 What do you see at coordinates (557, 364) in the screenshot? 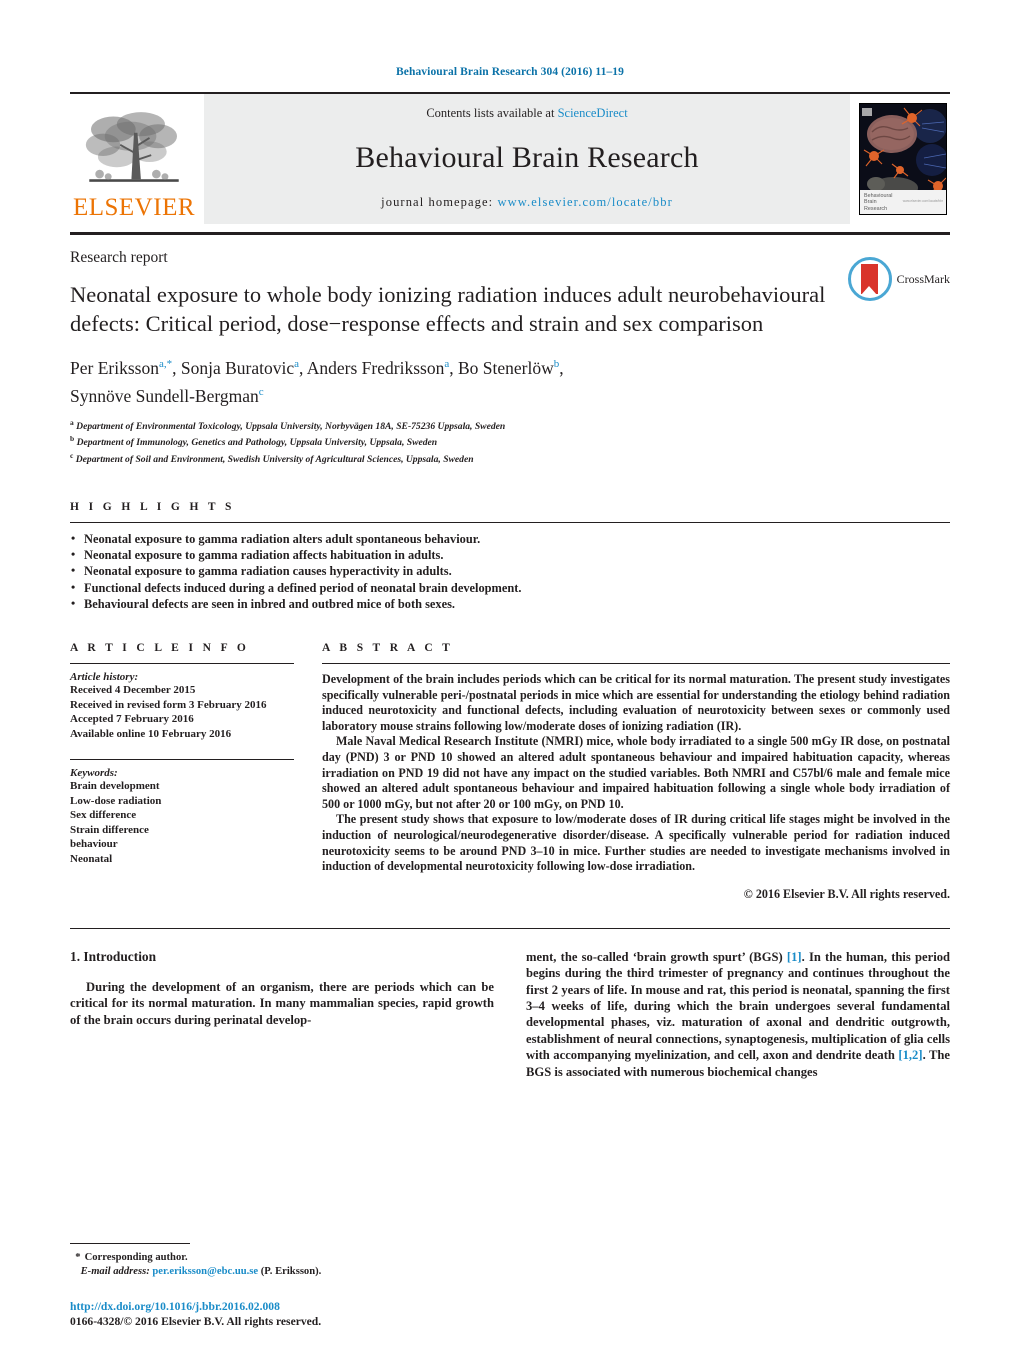
I see `author-affil-marker: b` at bounding box center [557, 364].